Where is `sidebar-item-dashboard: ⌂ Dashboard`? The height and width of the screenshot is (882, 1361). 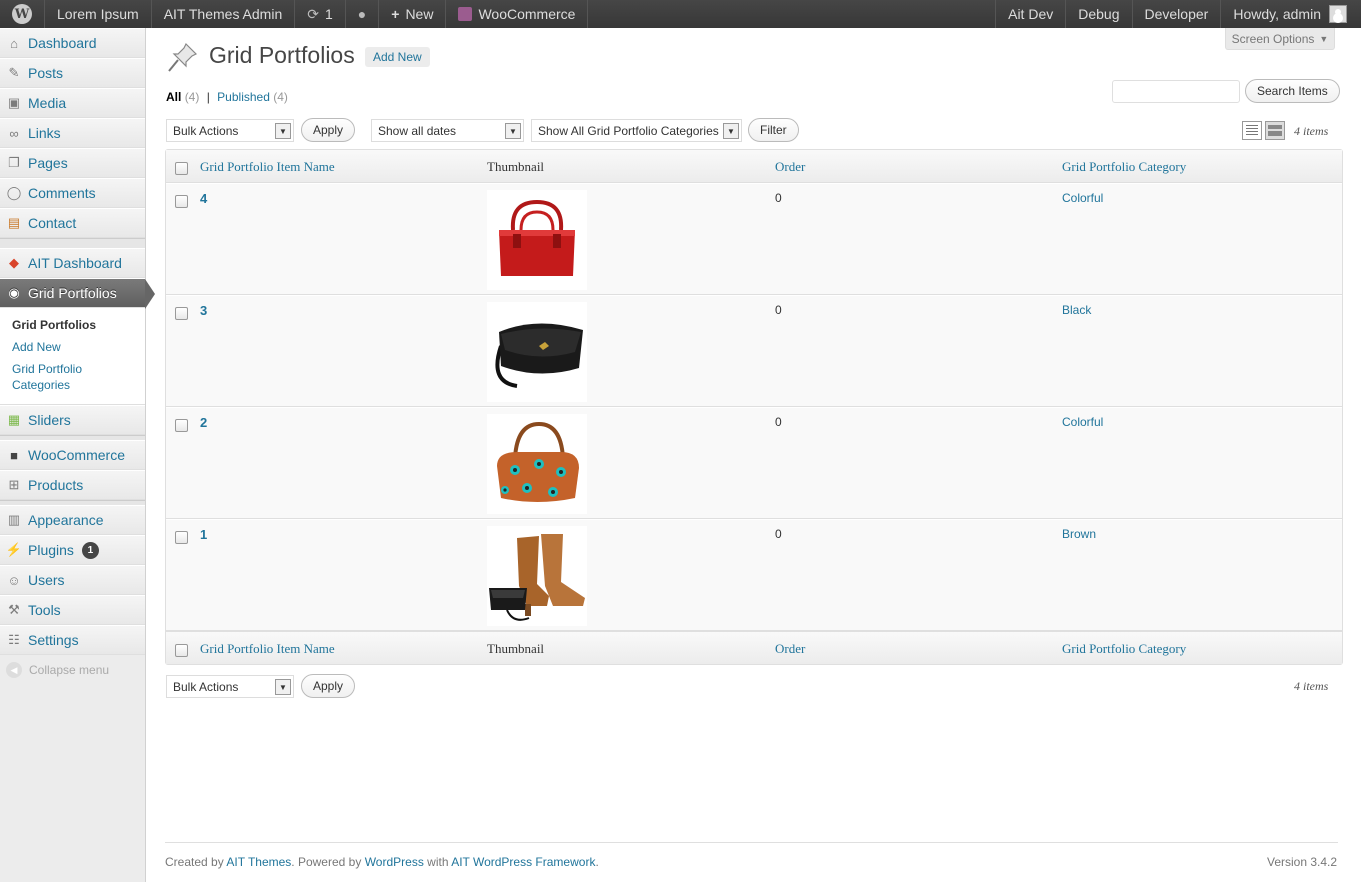 sidebar-item-dashboard: ⌂ Dashboard is located at coordinates (72, 43).